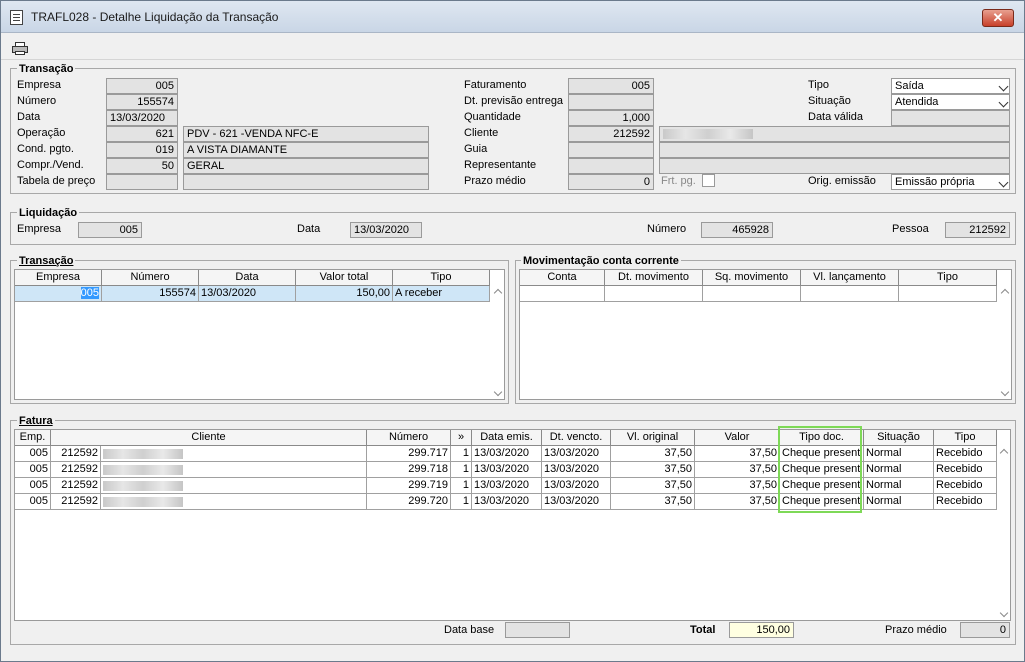 This screenshot has width=1025, height=662. Describe the element at coordinates (507, 438) in the screenshot. I see `col-header-data-emis: Data emis.` at that location.